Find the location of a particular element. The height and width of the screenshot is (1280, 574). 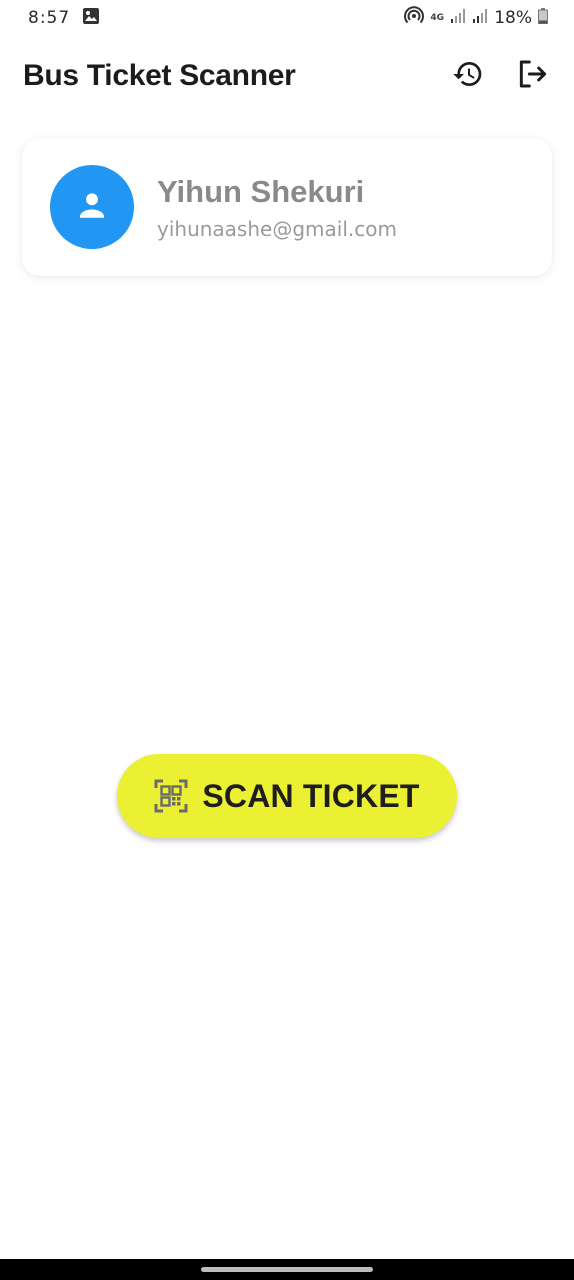

avatar is located at coordinates (92, 207).